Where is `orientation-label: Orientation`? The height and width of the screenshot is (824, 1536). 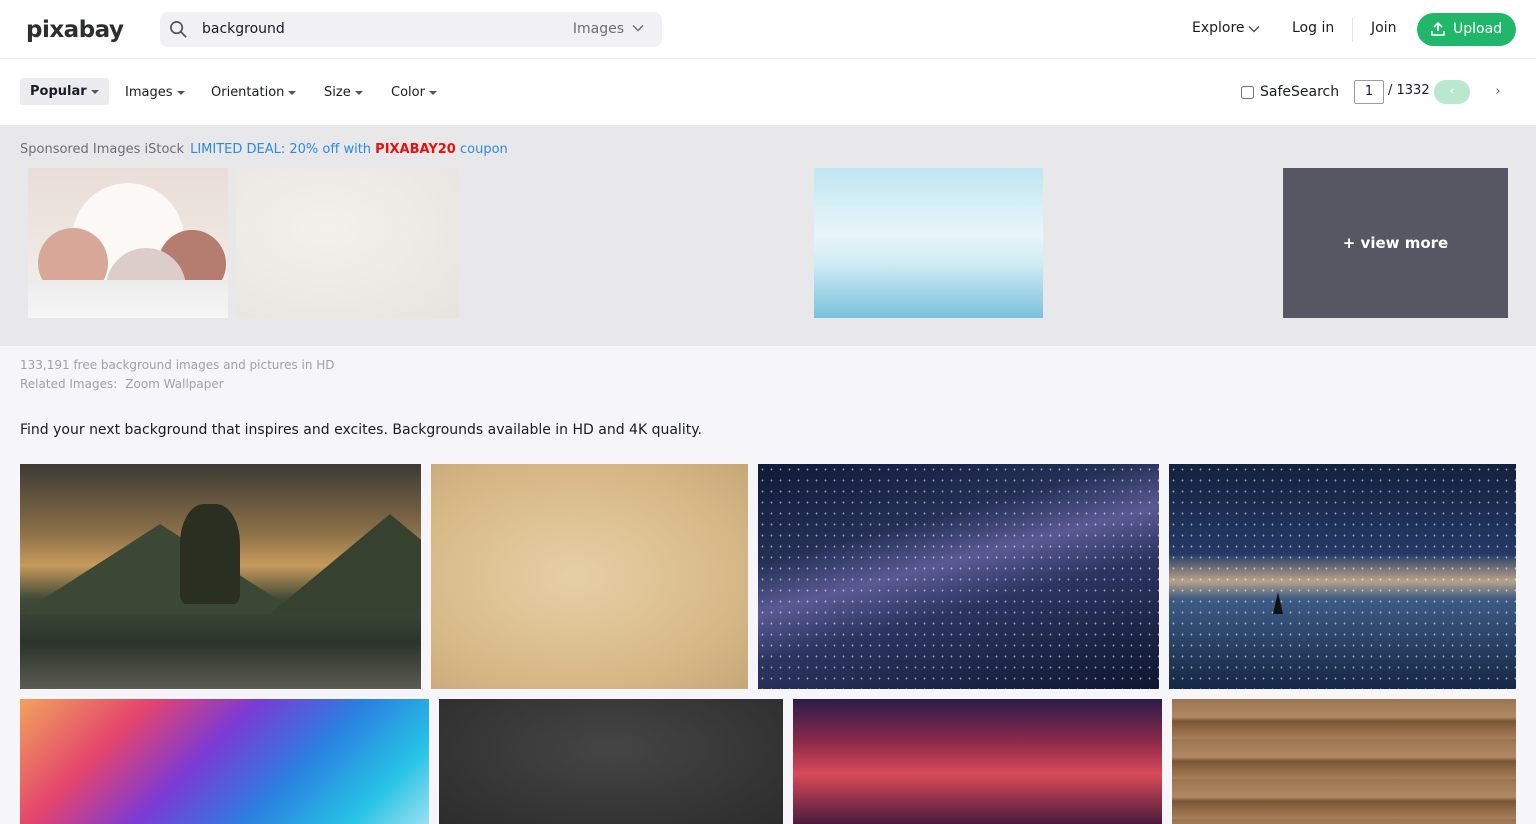
orientation-label: Orientation is located at coordinates (248, 92).